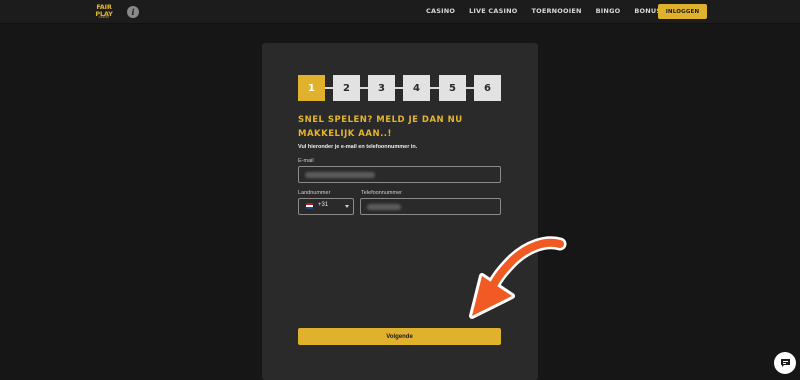  I want to click on email-value-redacted, so click(340, 175).